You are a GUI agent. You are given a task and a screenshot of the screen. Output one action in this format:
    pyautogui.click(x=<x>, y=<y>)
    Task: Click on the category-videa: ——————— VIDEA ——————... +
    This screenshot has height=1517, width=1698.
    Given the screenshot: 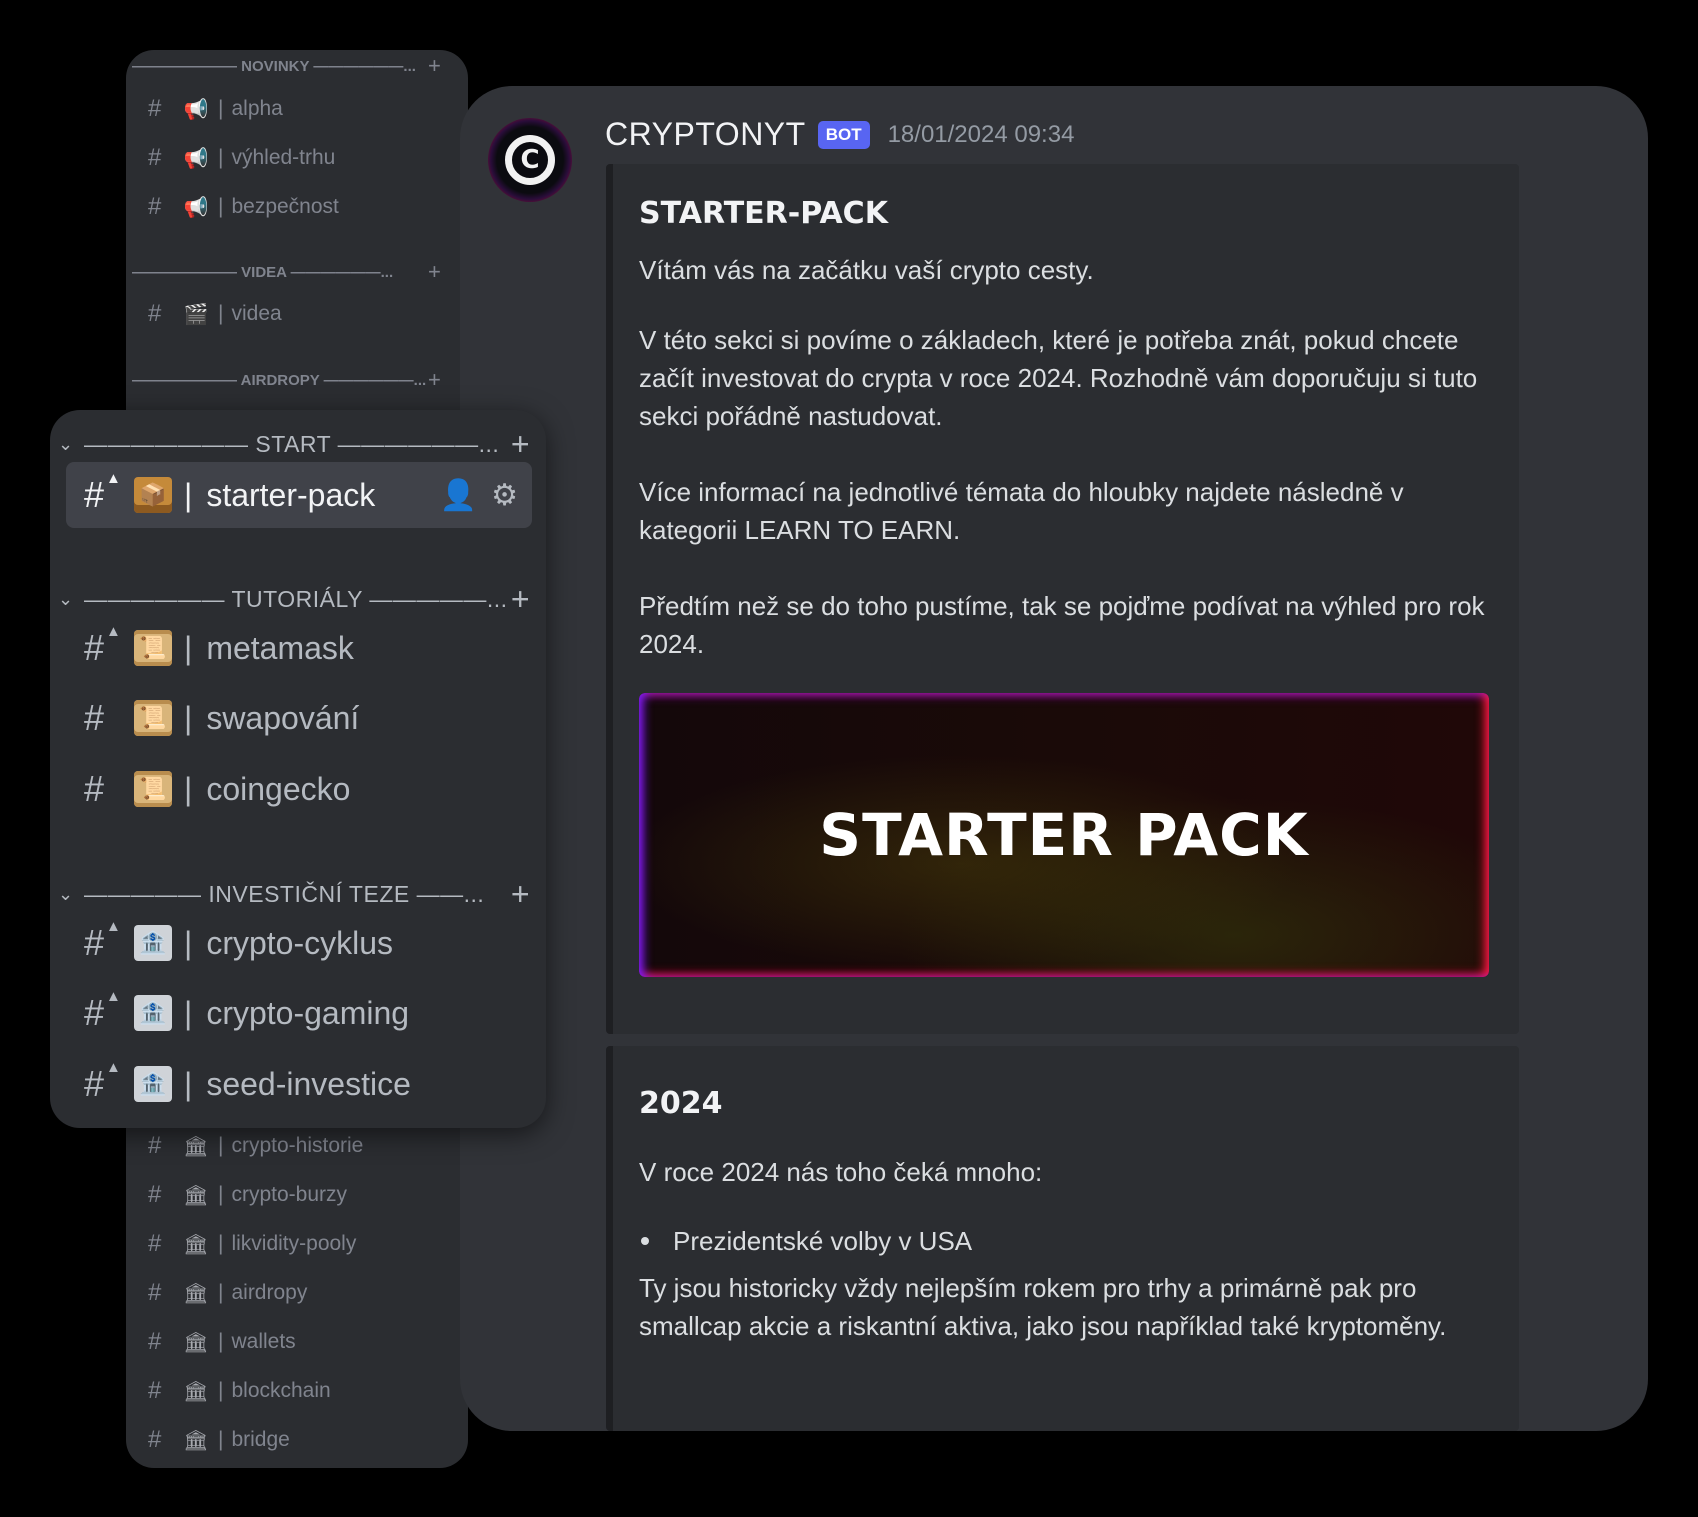 What is the action you would take?
    pyautogui.click(x=286, y=271)
    